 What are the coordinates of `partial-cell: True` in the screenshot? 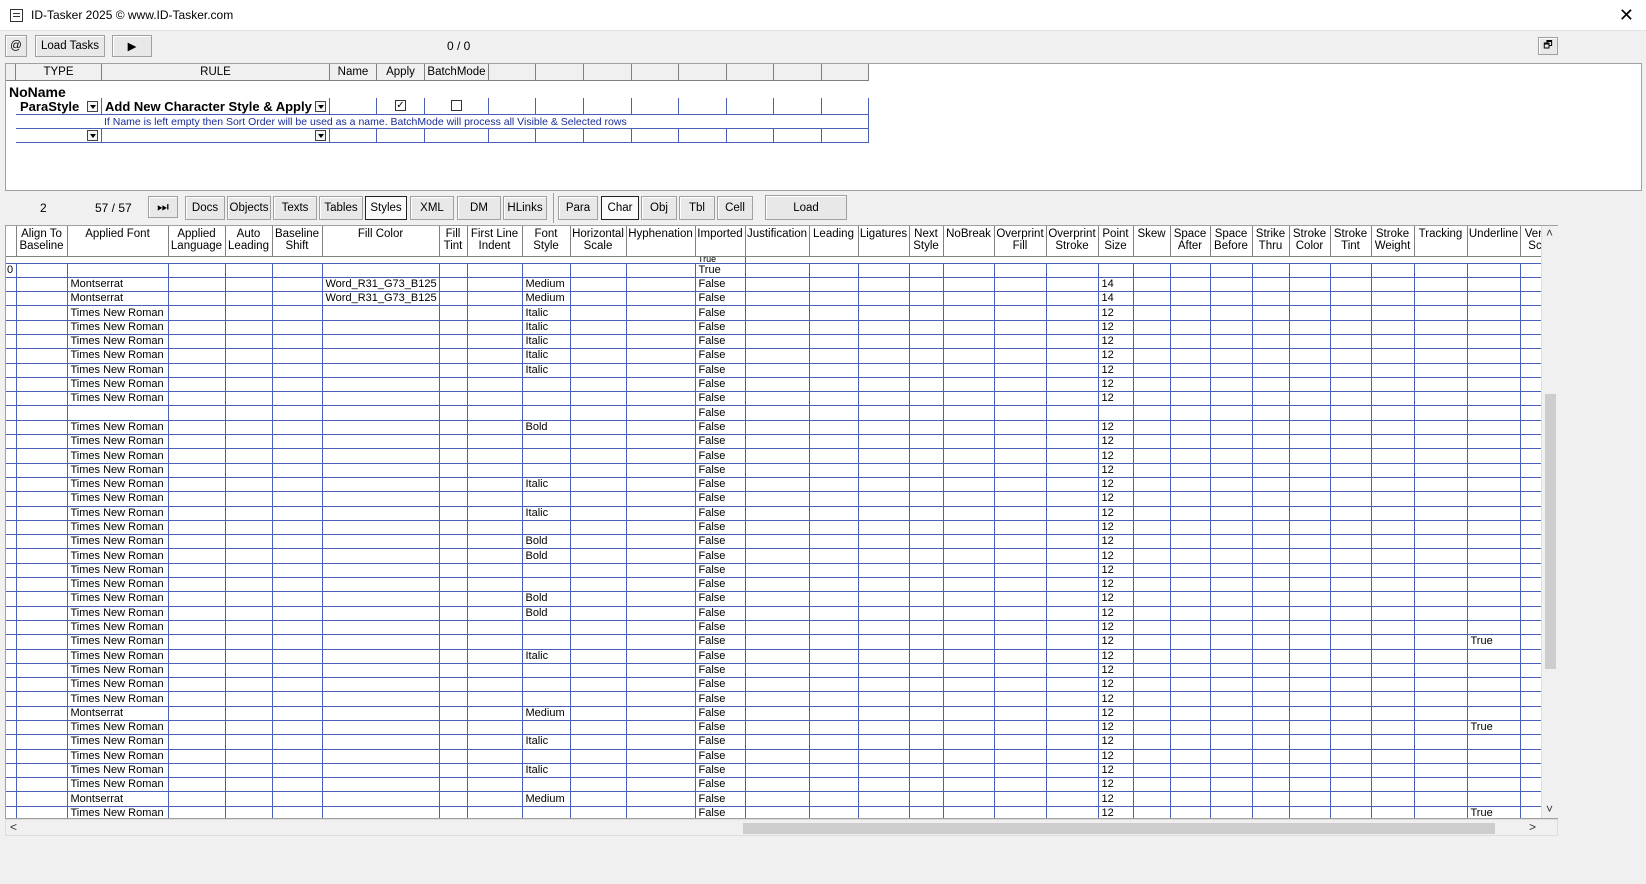 It's located at (720, 260).